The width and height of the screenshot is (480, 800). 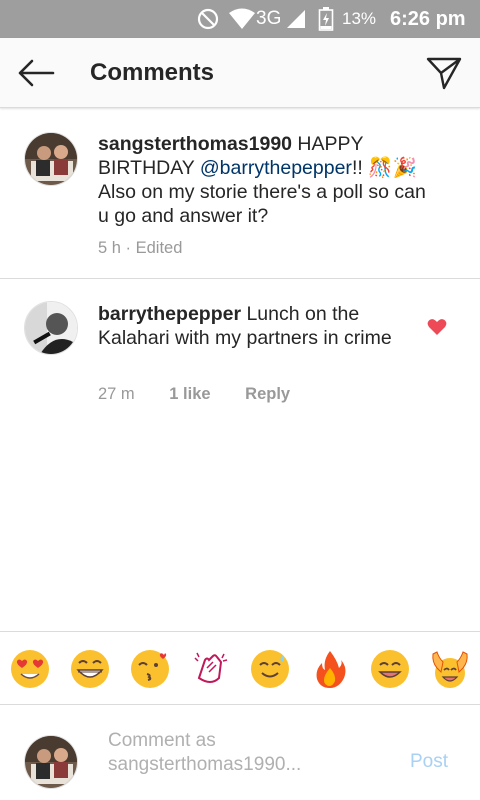 I want to click on wifi-icon, so click(x=242, y=19).